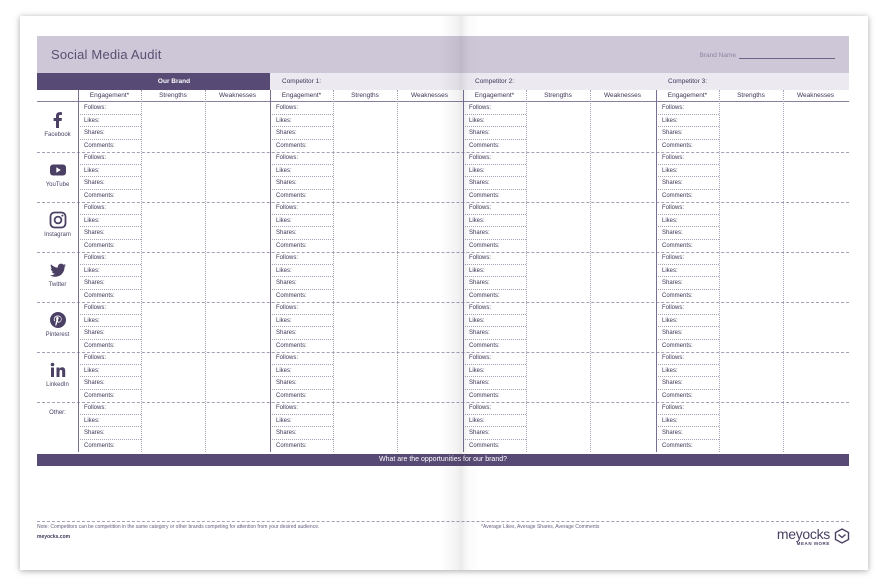 This screenshot has width=886, height=586. I want to click on brand-name-field: Brand Name, so click(767, 55).